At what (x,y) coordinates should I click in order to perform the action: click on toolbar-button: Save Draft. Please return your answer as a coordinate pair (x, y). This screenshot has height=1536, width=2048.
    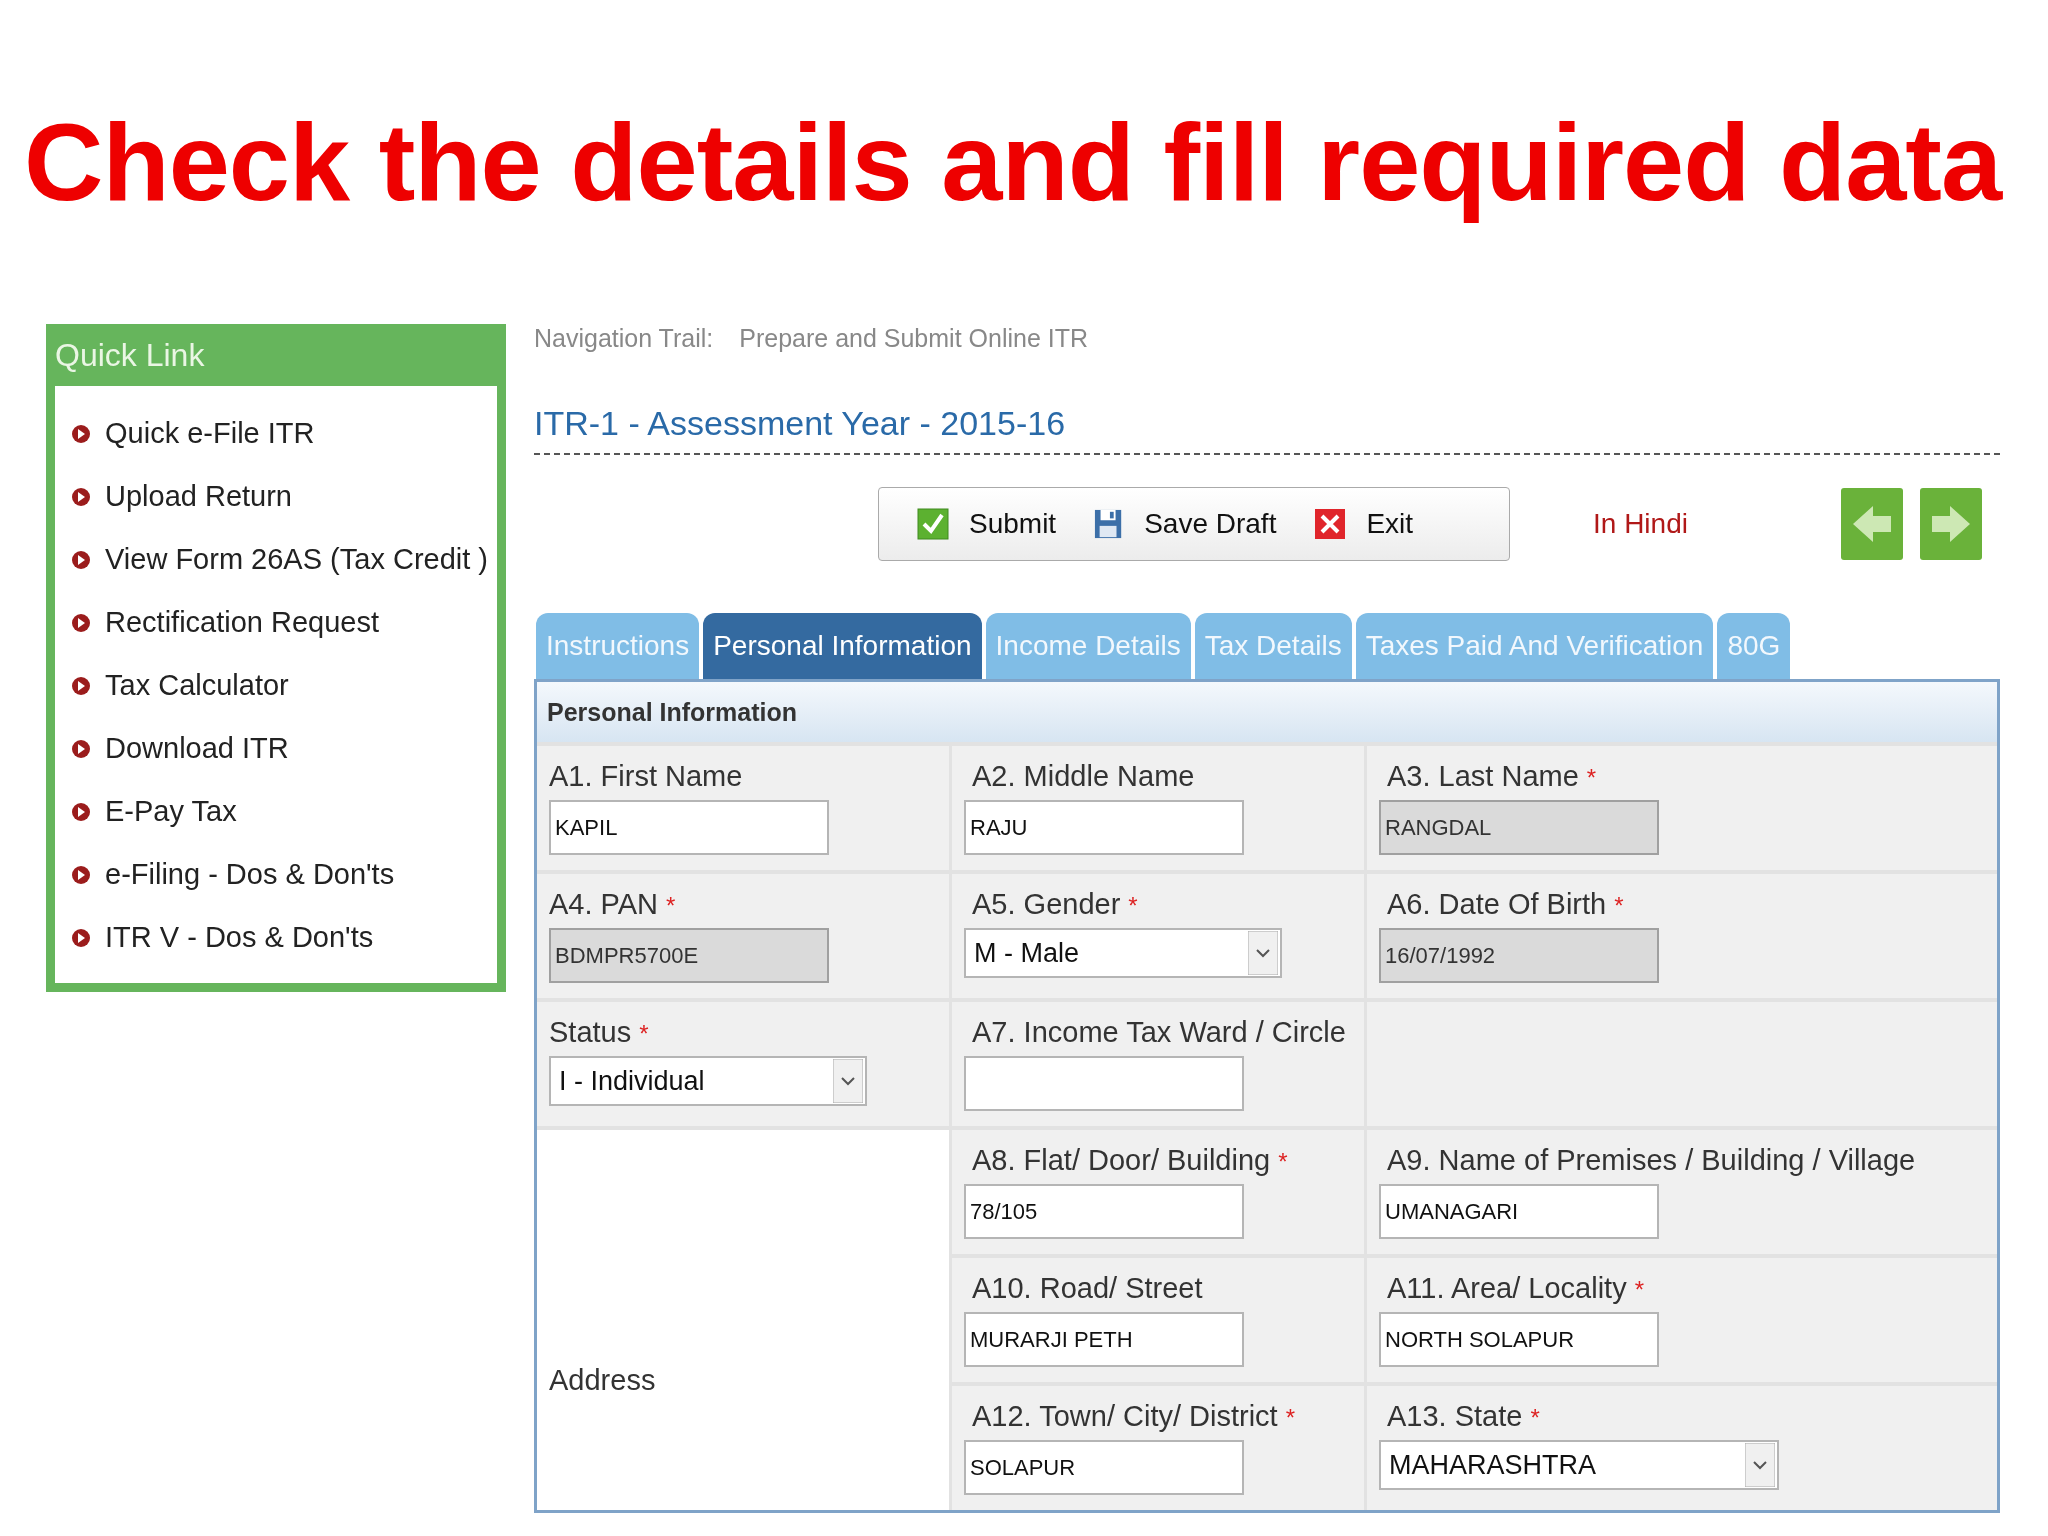
    Looking at the image, I should click on (1185, 524).